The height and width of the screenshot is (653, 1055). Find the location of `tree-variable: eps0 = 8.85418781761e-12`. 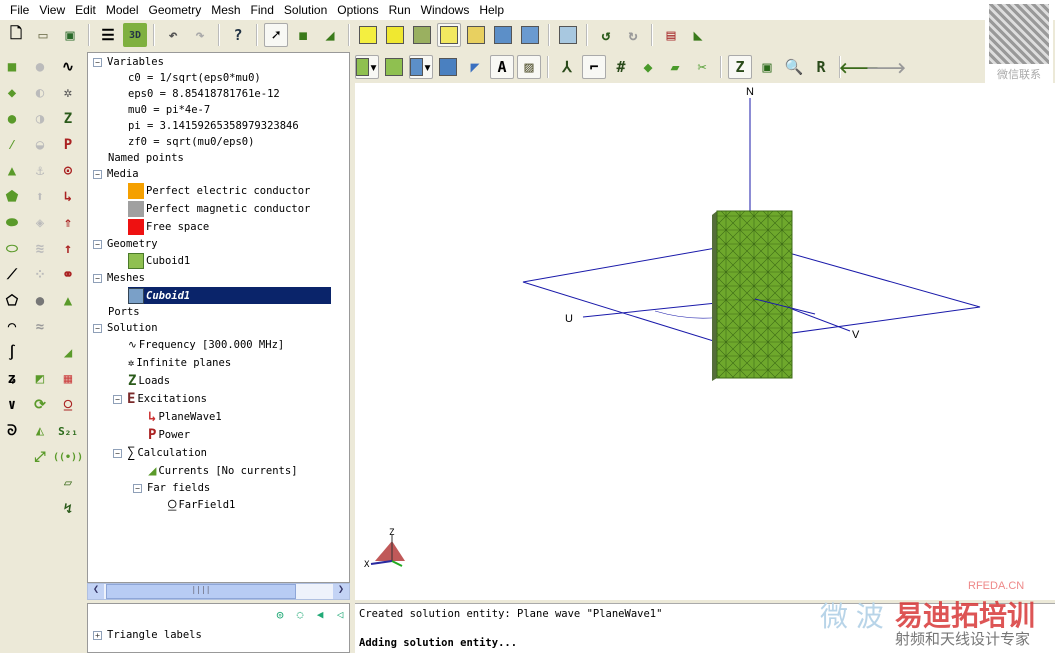

tree-variable: eps0 = 8.85418781761e-12 is located at coordinates (204, 94).